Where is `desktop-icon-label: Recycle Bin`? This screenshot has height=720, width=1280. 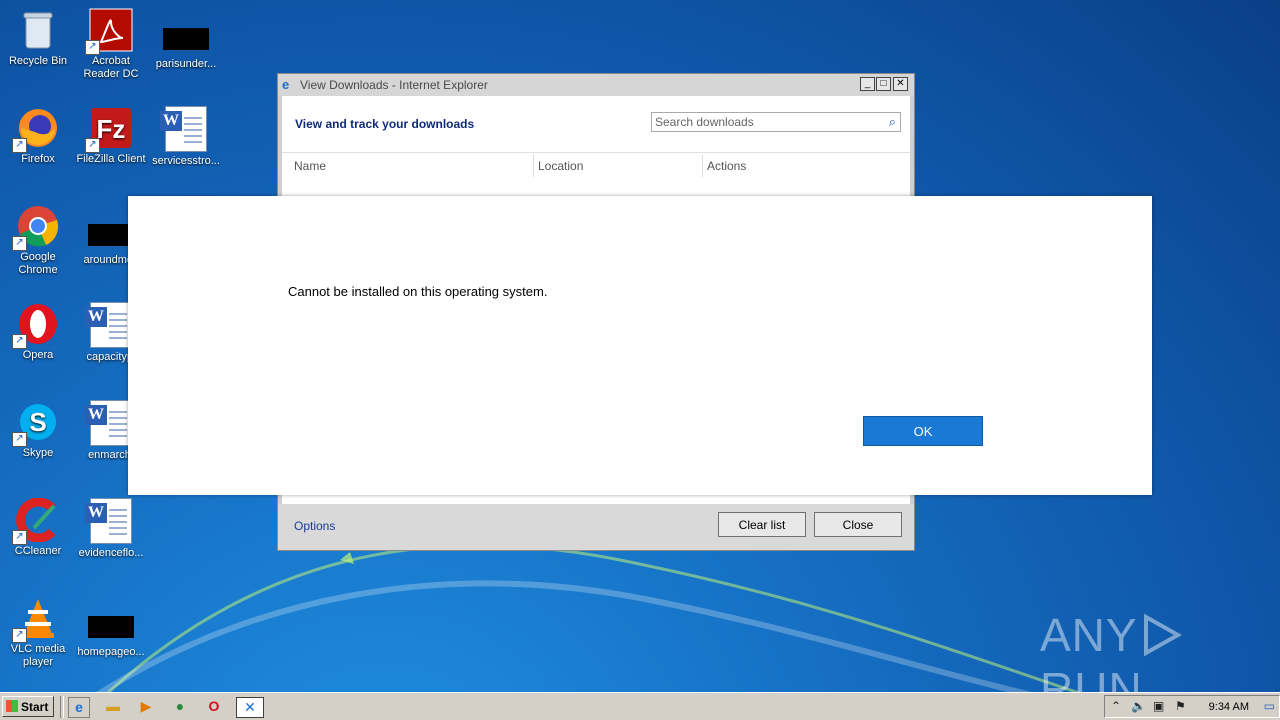 desktop-icon-label: Recycle Bin is located at coordinates (38, 61).